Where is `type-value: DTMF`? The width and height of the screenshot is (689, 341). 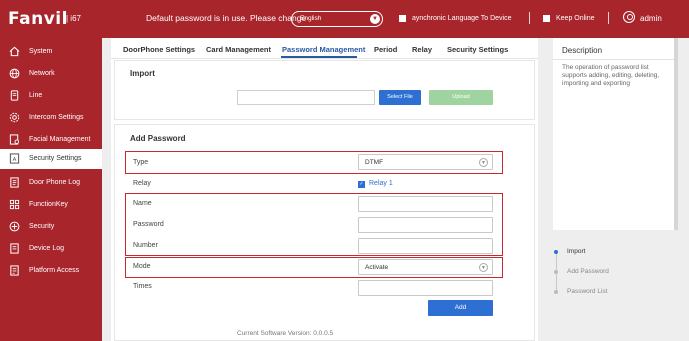
type-value: DTMF is located at coordinates (374, 162).